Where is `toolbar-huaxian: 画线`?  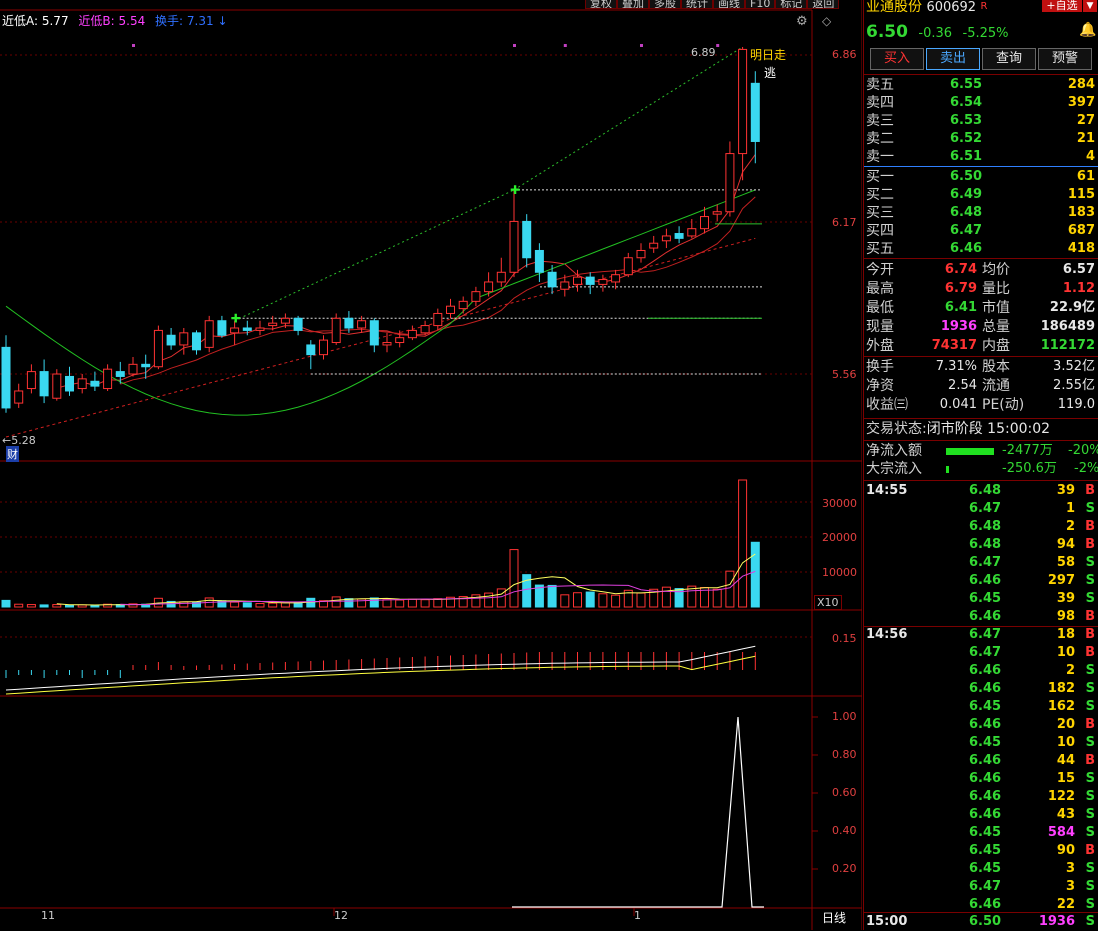
toolbar-huaxian: 画线 is located at coordinates (729, 4).